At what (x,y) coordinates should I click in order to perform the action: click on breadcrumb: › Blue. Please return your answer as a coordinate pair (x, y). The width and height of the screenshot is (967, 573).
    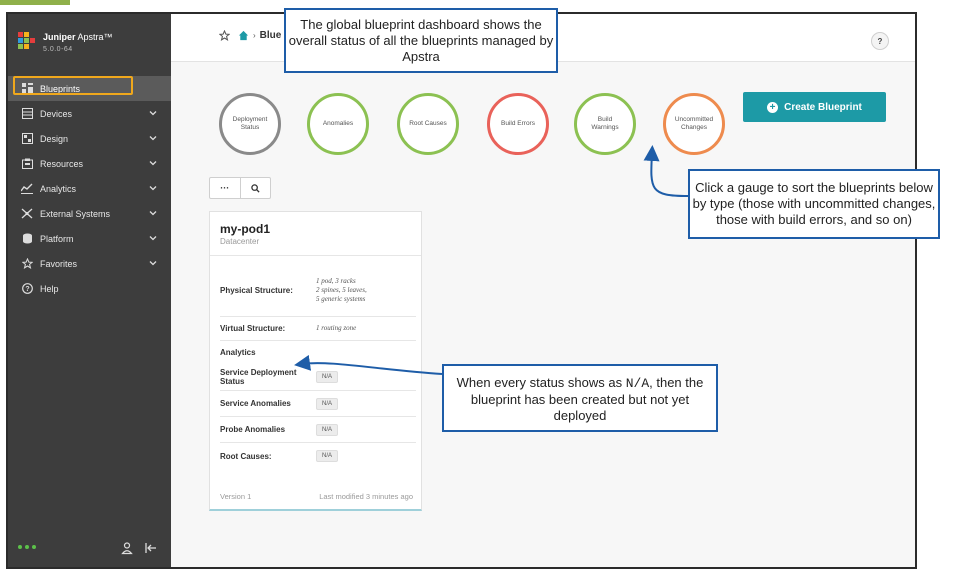
    Looking at the image, I should click on (250, 35).